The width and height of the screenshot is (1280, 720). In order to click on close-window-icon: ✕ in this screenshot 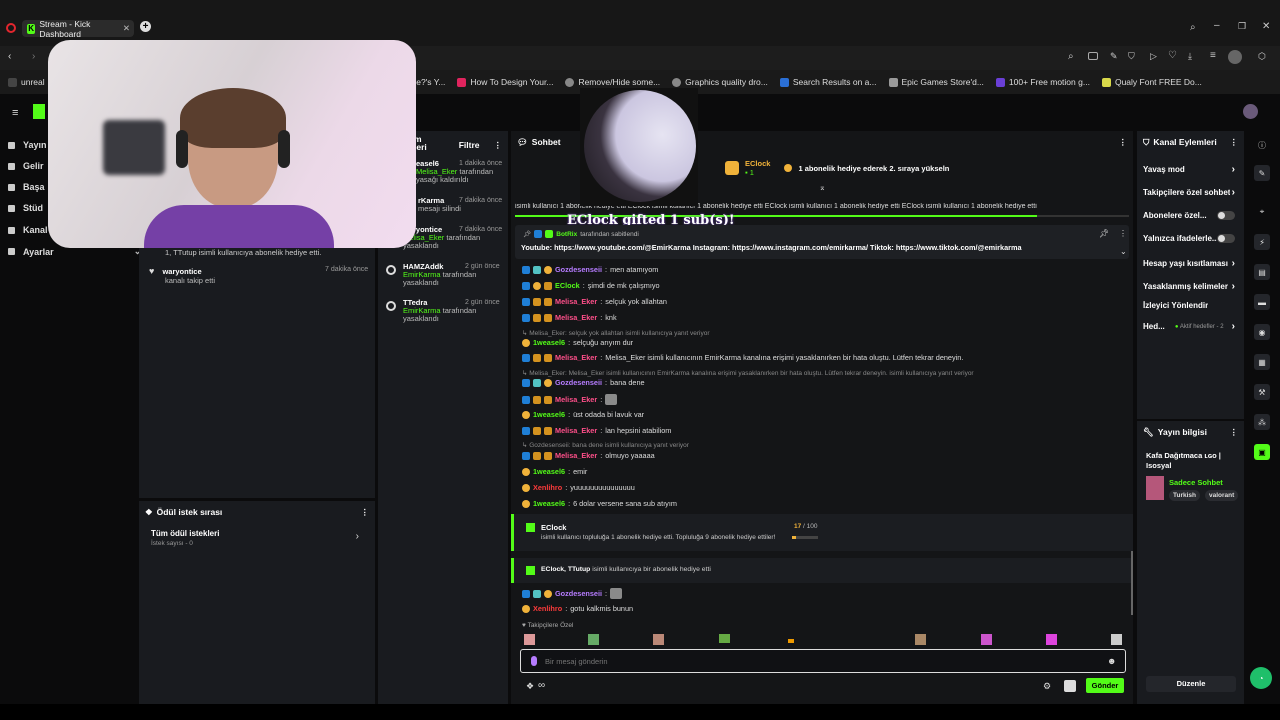, I will do `click(1266, 26)`.